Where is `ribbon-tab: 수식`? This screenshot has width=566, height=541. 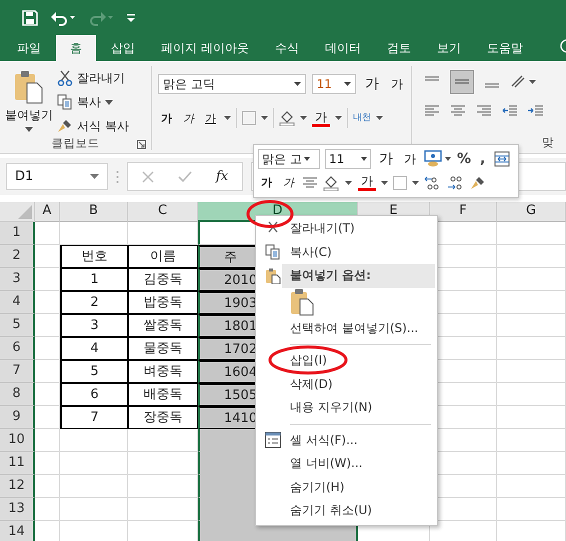
ribbon-tab: 수식 is located at coordinates (287, 48).